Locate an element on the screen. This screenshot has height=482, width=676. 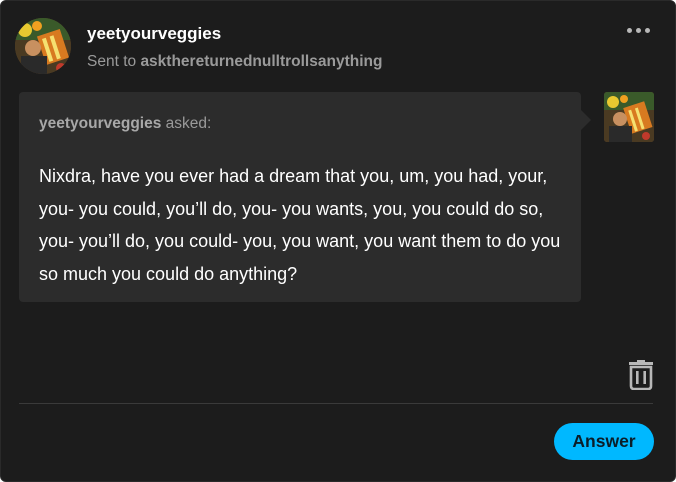
sent-to-label: Sent to is located at coordinates (112, 61).